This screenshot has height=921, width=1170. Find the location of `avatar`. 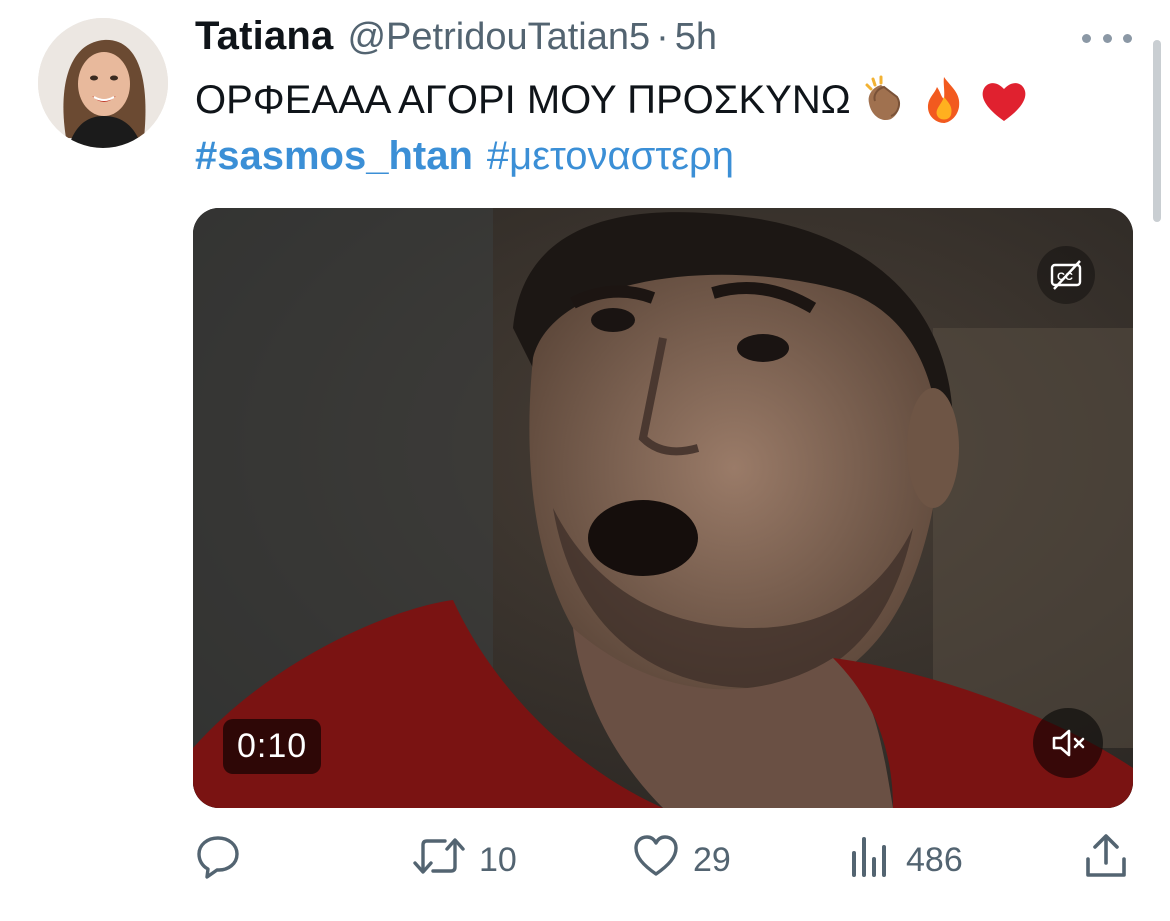

avatar is located at coordinates (103, 83).